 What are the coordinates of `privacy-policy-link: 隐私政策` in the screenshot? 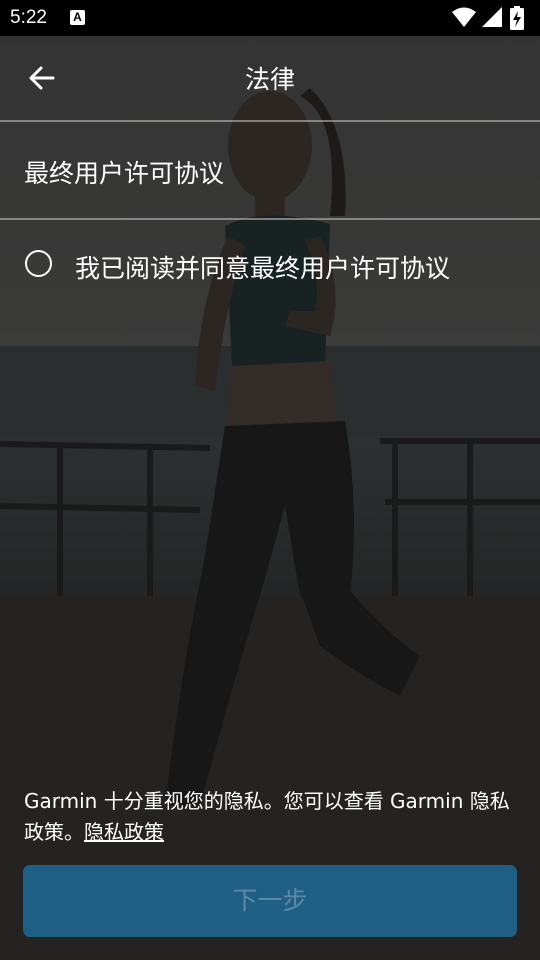 It's located at (124, 832).